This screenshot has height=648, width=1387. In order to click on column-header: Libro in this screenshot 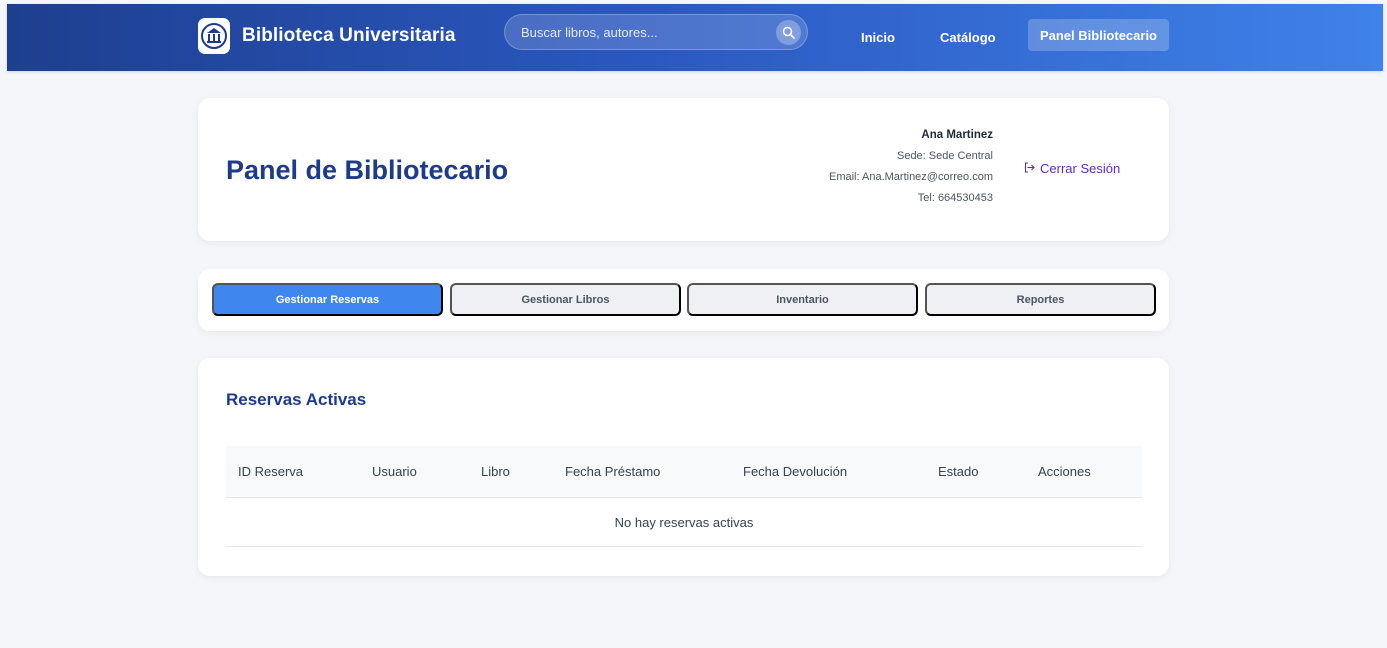, I will do `click(495, 471)`.